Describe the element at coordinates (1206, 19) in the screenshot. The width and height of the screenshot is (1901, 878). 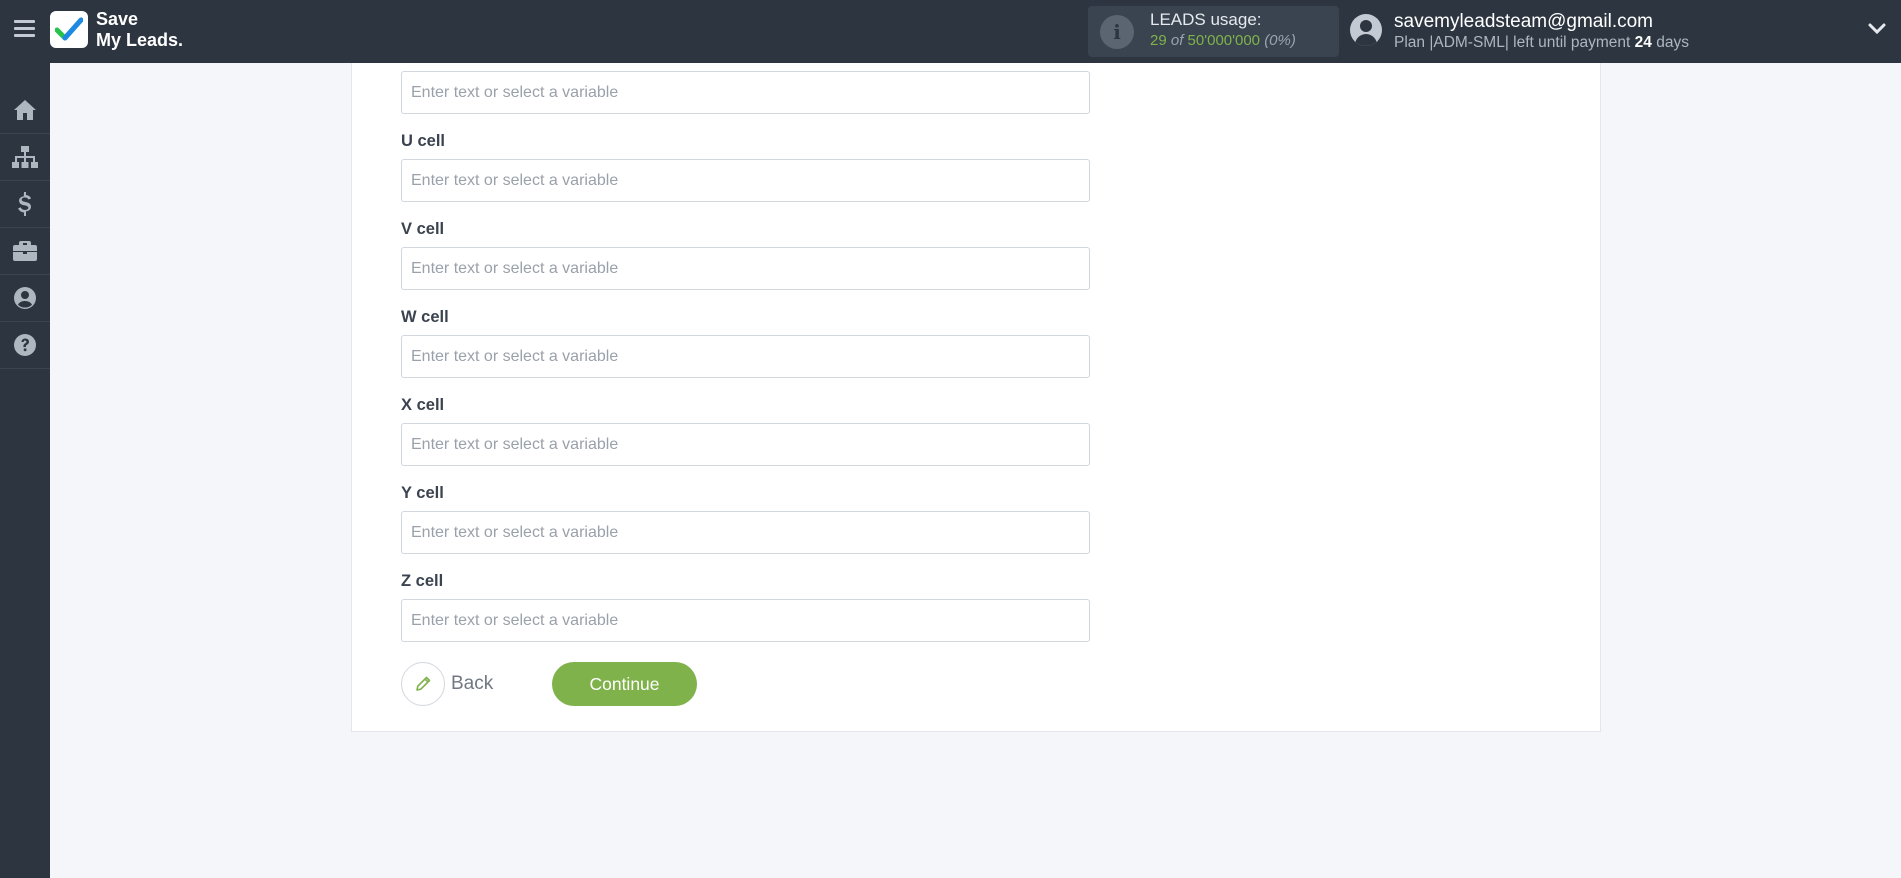
I see `usage-title: LEADS usage:` at that location.